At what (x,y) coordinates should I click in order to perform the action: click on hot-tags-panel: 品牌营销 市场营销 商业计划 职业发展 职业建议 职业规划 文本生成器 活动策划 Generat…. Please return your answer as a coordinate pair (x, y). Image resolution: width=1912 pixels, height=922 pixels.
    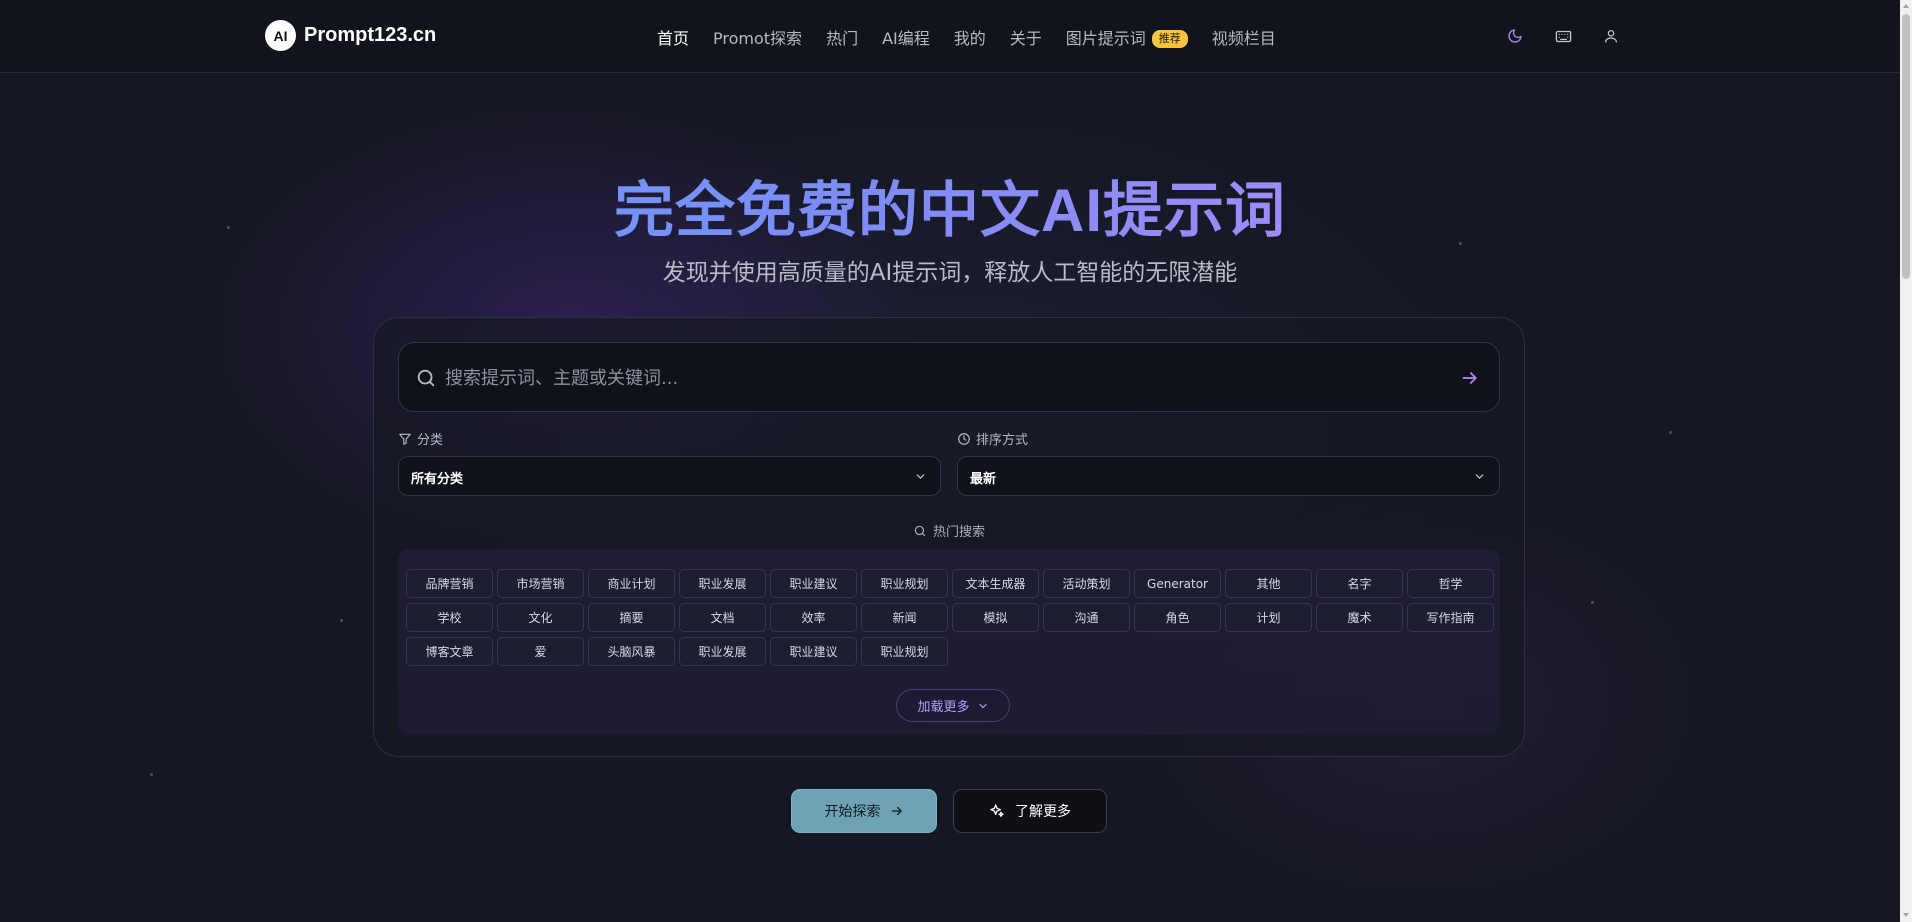
    Looking at the image, I should click on (949, 642).